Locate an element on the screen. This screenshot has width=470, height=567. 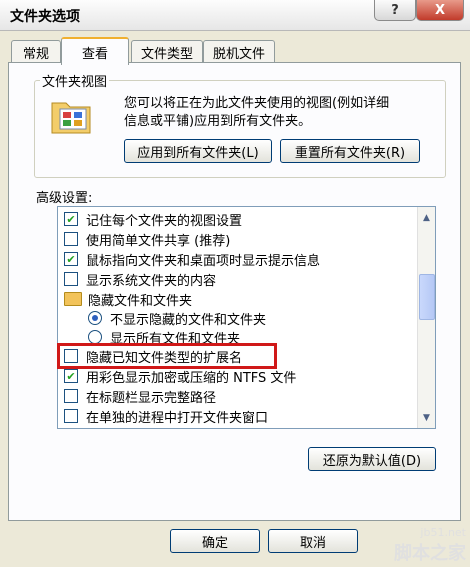
list-item-label: 用彩色显示加密或压缩的 NTFS 文件 is located at coordinates (191, 378).